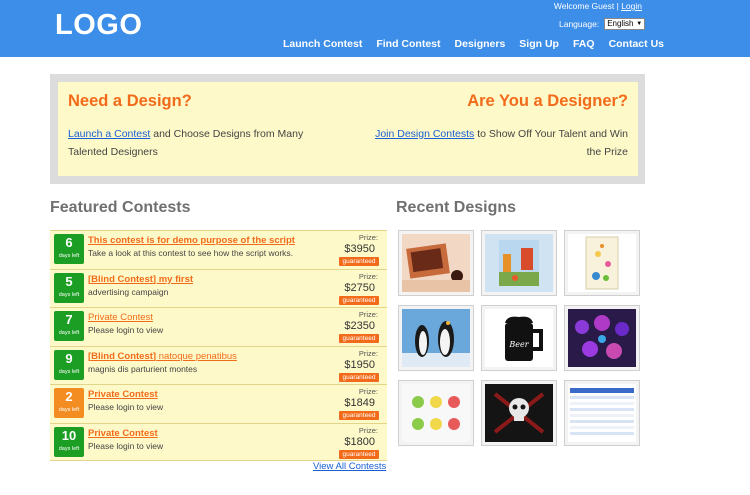 This screenshot has height=495, width=750. I want to click on nav-launch-contest: Launch Contest, so click(322, 44).